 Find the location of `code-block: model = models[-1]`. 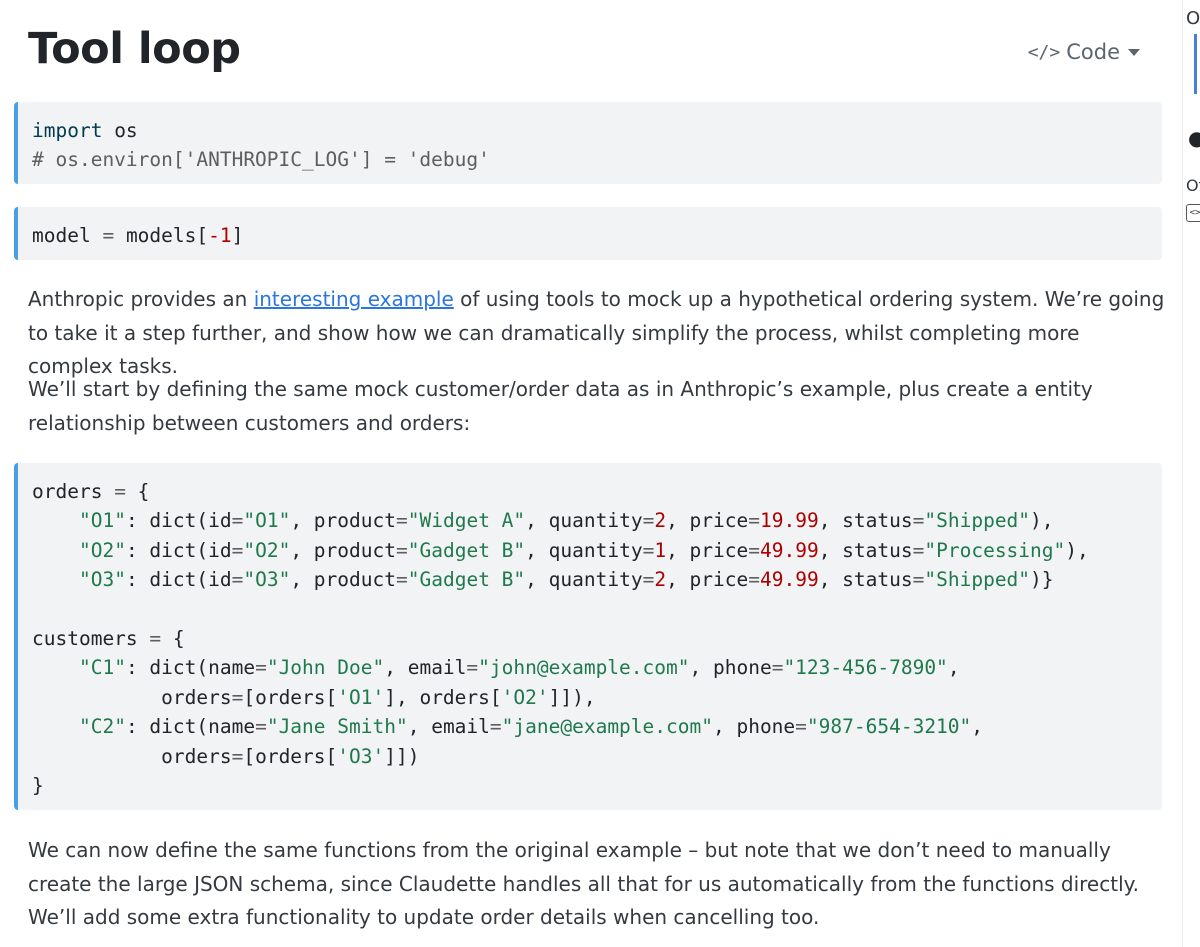

code-block: model = models[-1] is located at coordinates (597, 235).